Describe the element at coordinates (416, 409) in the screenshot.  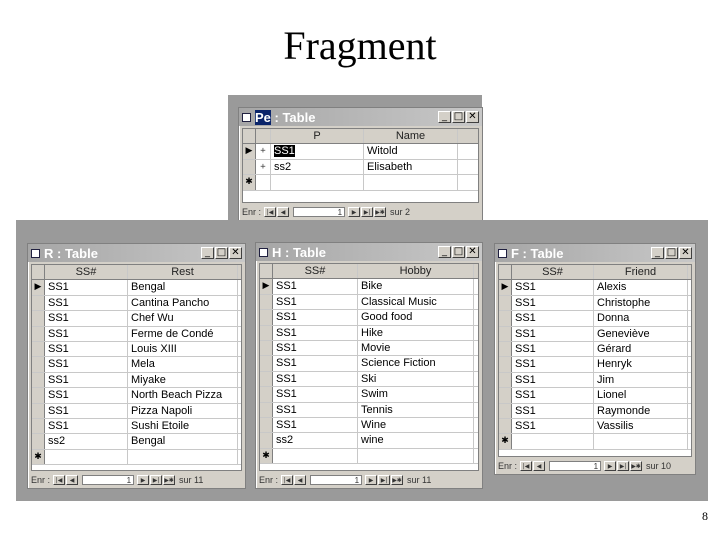
I see `table-cell: Tennis` at that location.